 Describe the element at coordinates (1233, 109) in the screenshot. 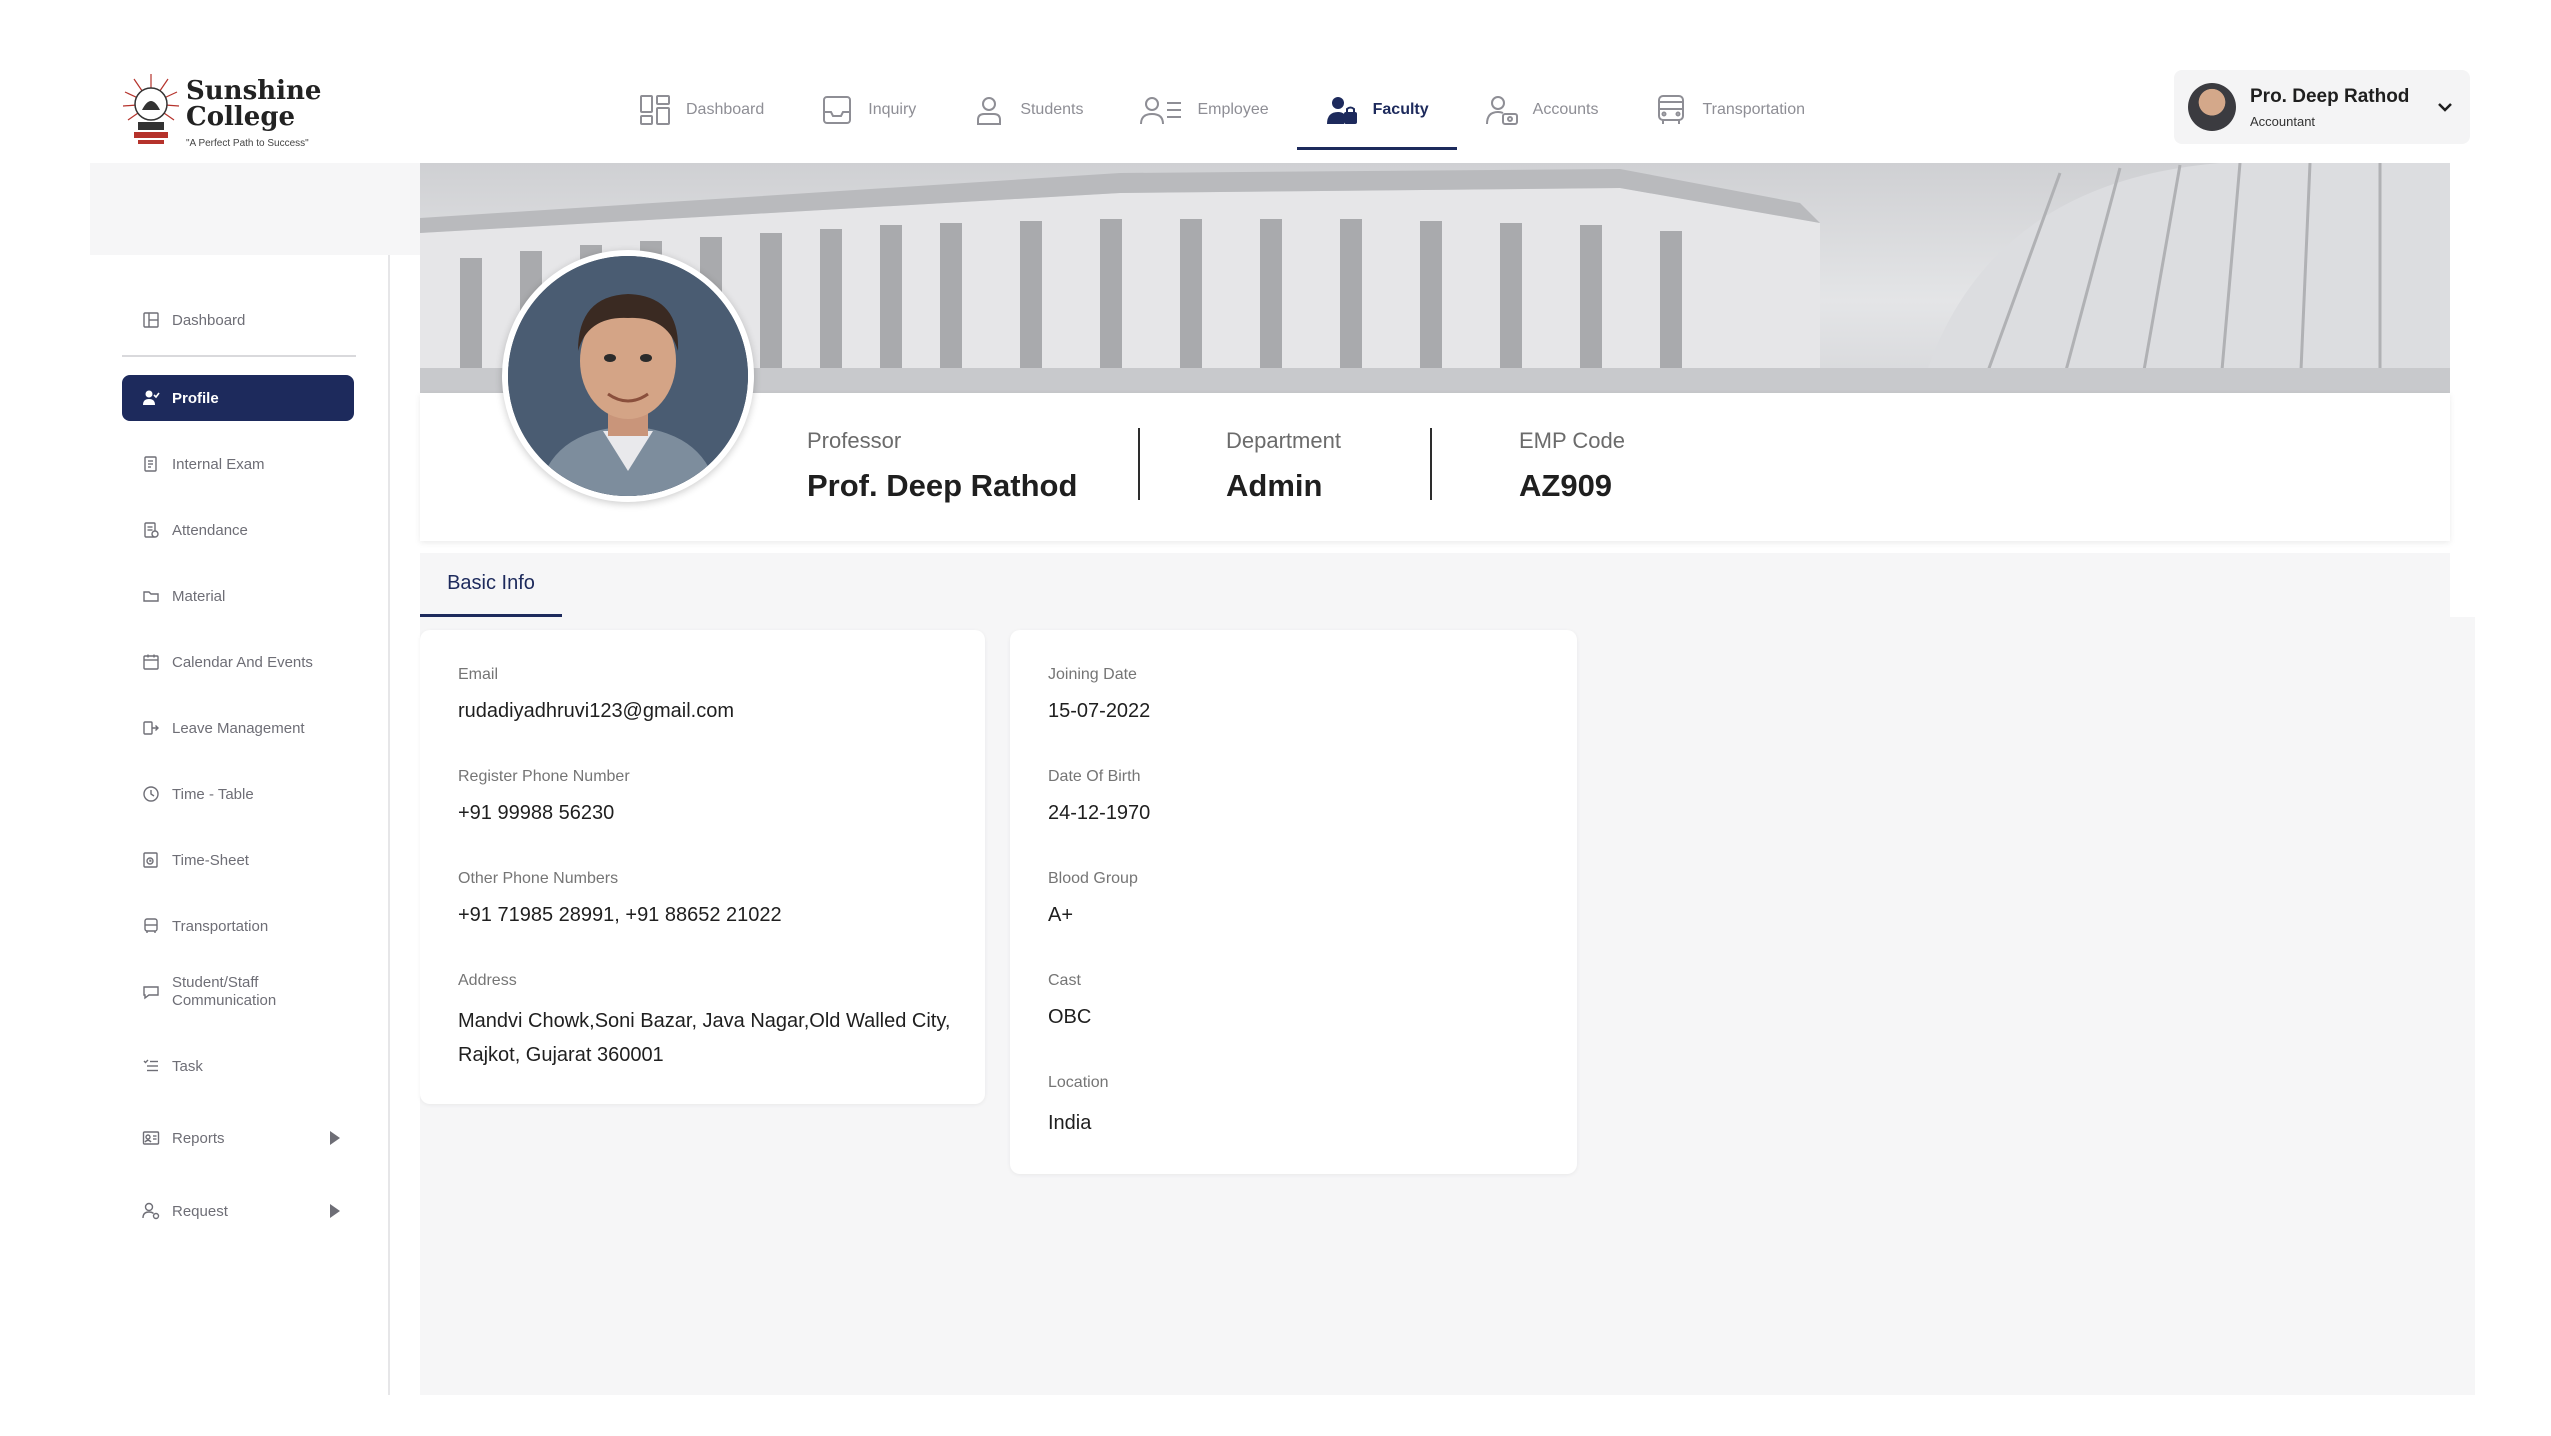

I see `nav-employee-label: Employee` at that location.